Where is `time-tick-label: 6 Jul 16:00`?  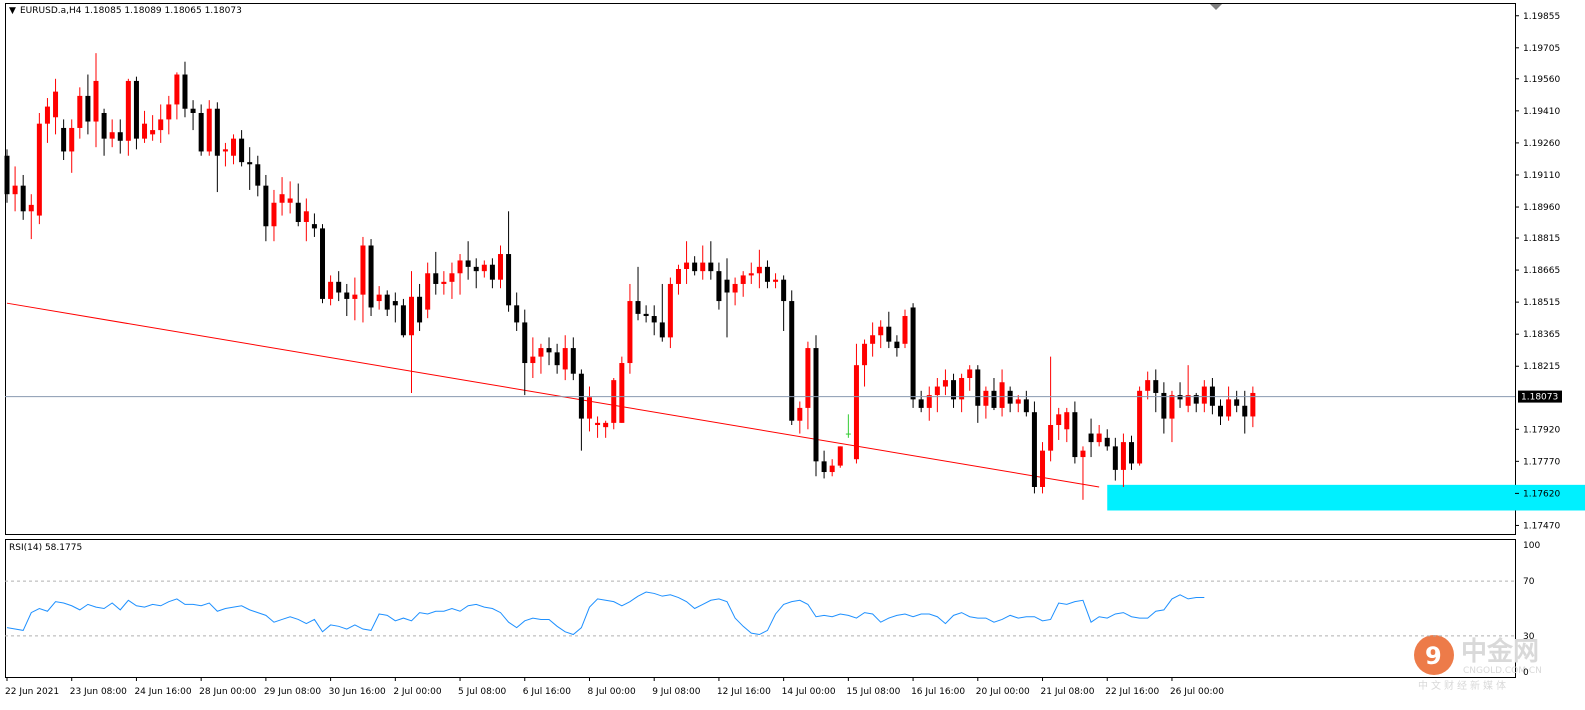 time-tick-label: 6 Jul 16:00 is located at coordinates (547, 692).